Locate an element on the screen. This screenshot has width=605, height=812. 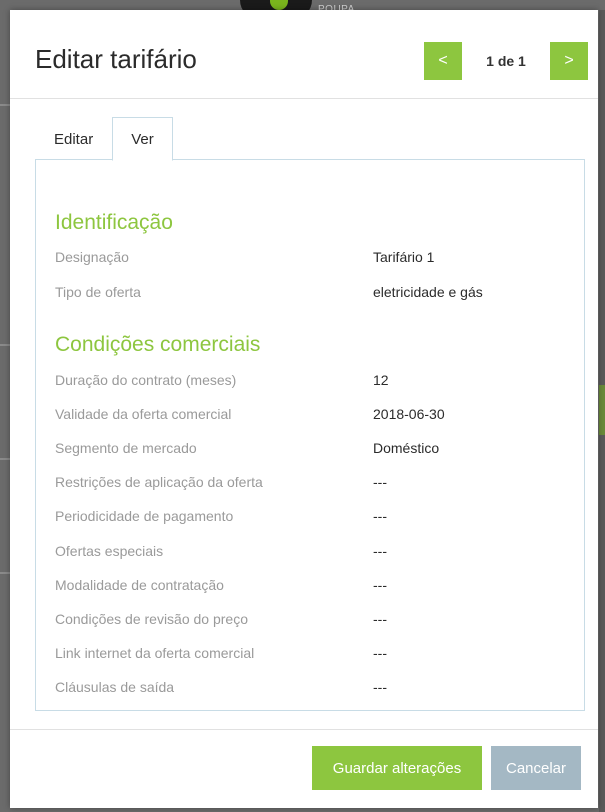
pager-position: 1 de 1 is located at coordinates (506, 61).